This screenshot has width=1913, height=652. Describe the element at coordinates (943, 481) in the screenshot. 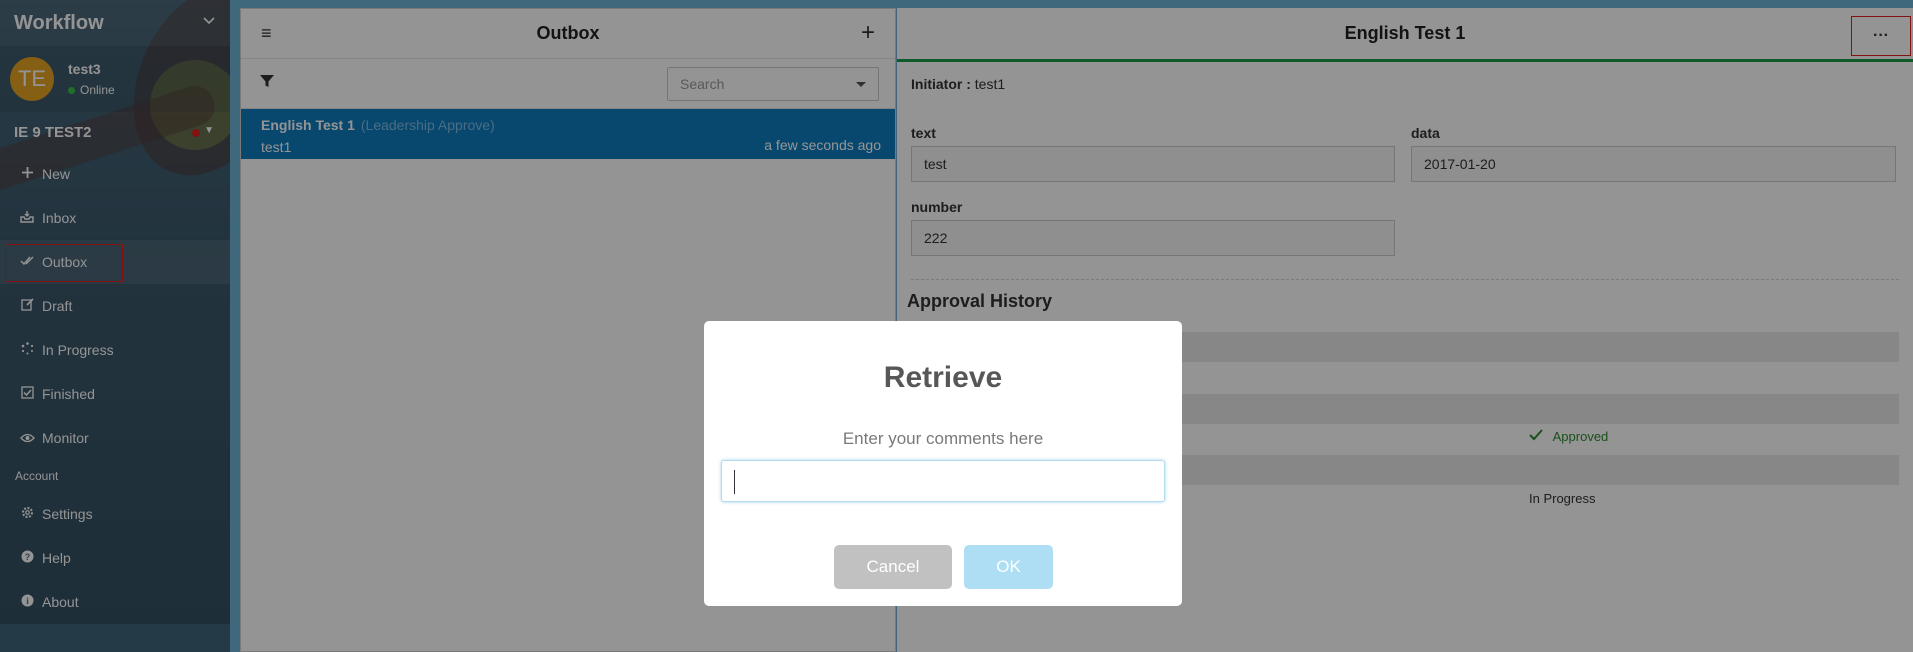

I see `comment-input` at that location.